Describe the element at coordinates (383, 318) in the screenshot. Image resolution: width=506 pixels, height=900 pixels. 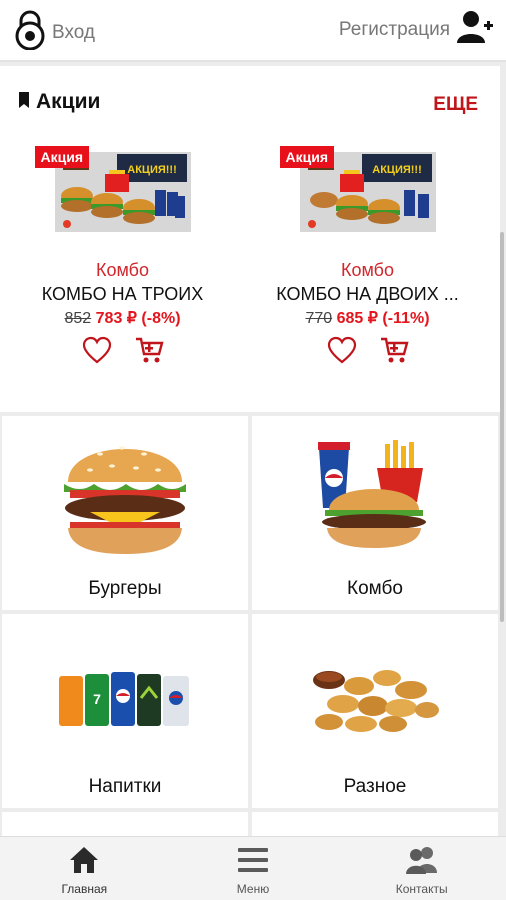
I see `new-price: 685 ₽ (-11%)` at that location.